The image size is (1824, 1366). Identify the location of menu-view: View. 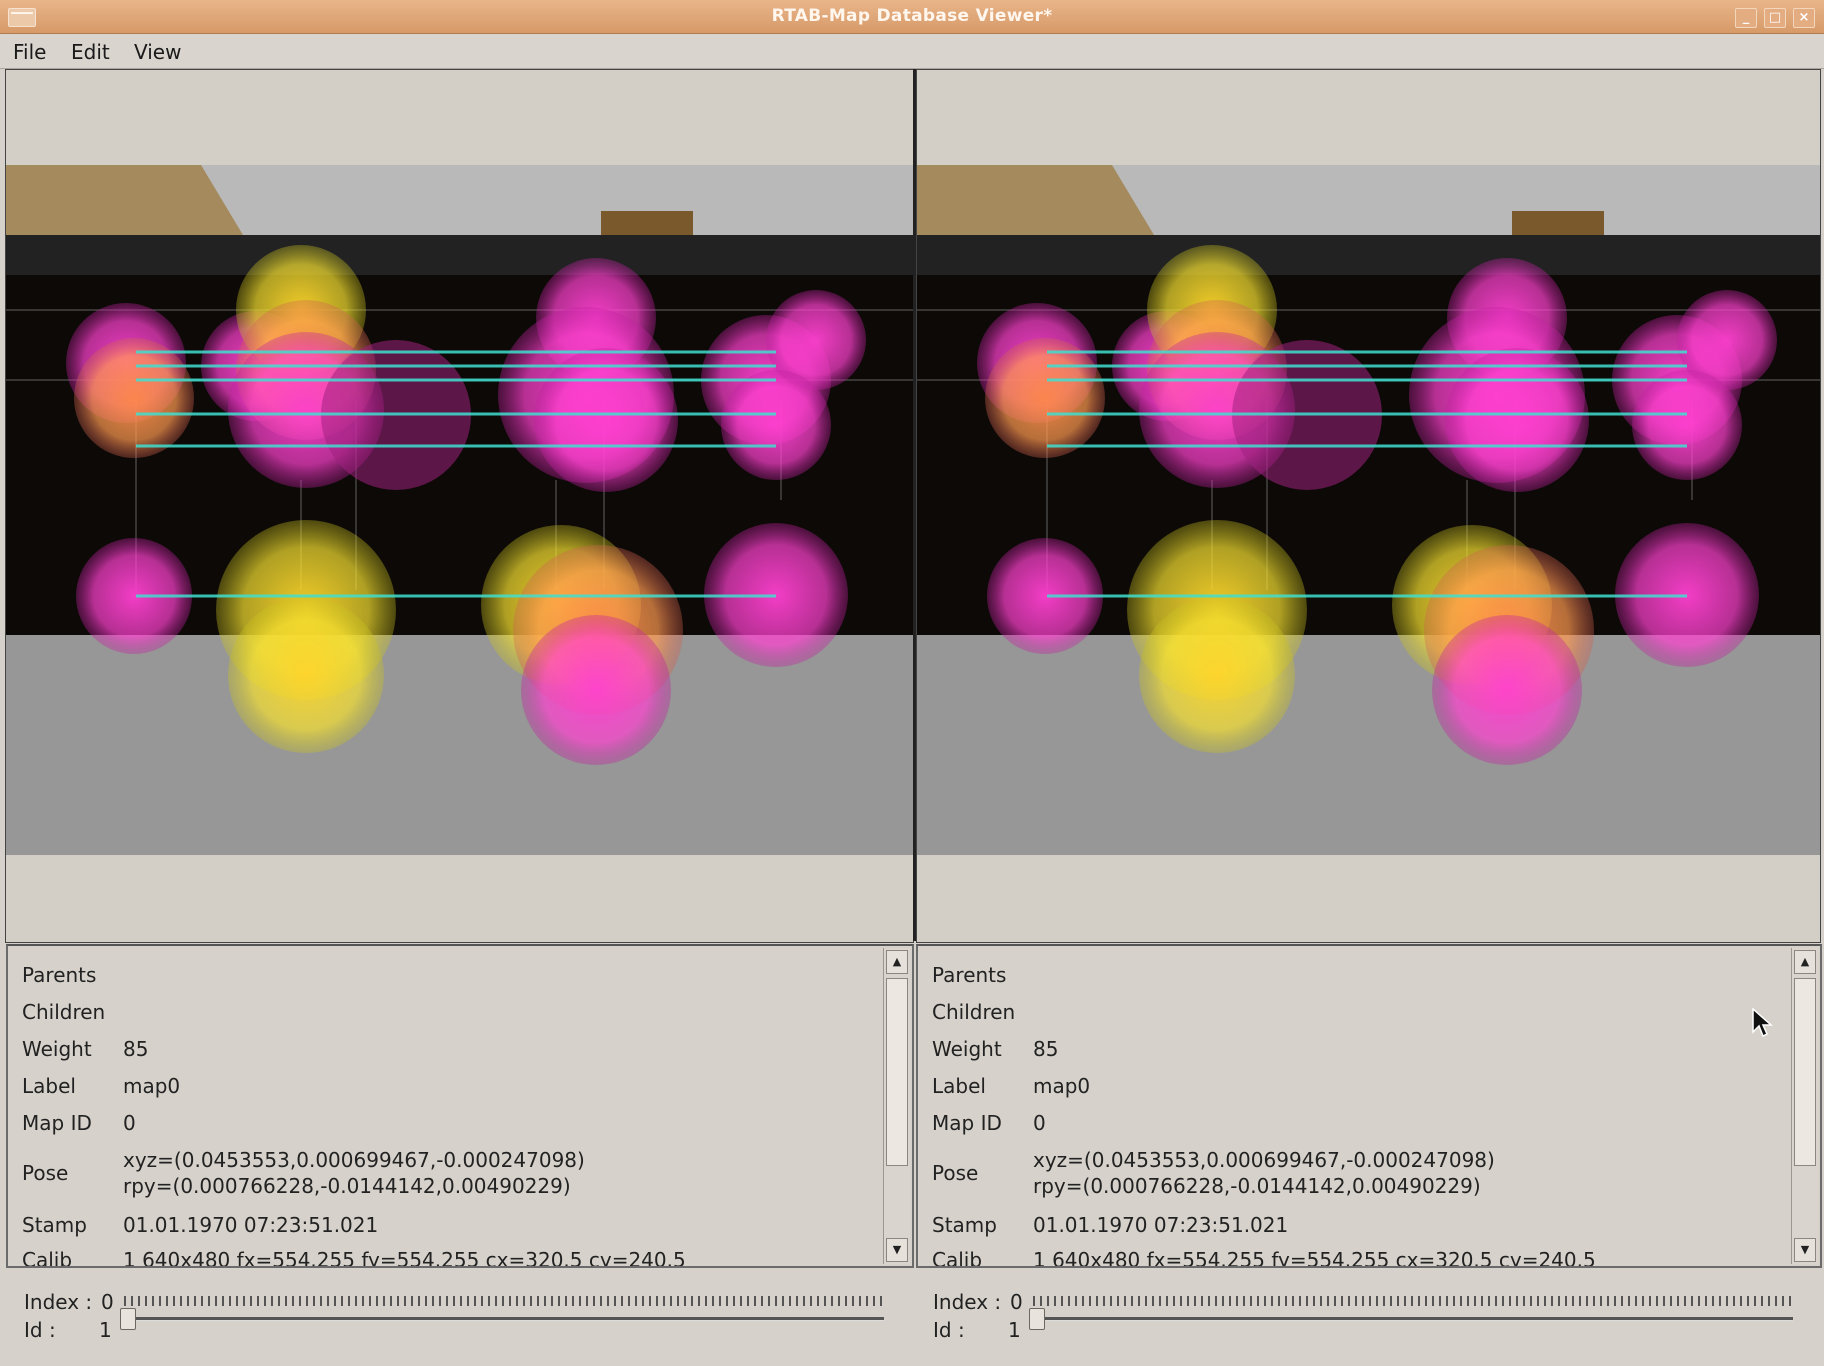
(157, 52).